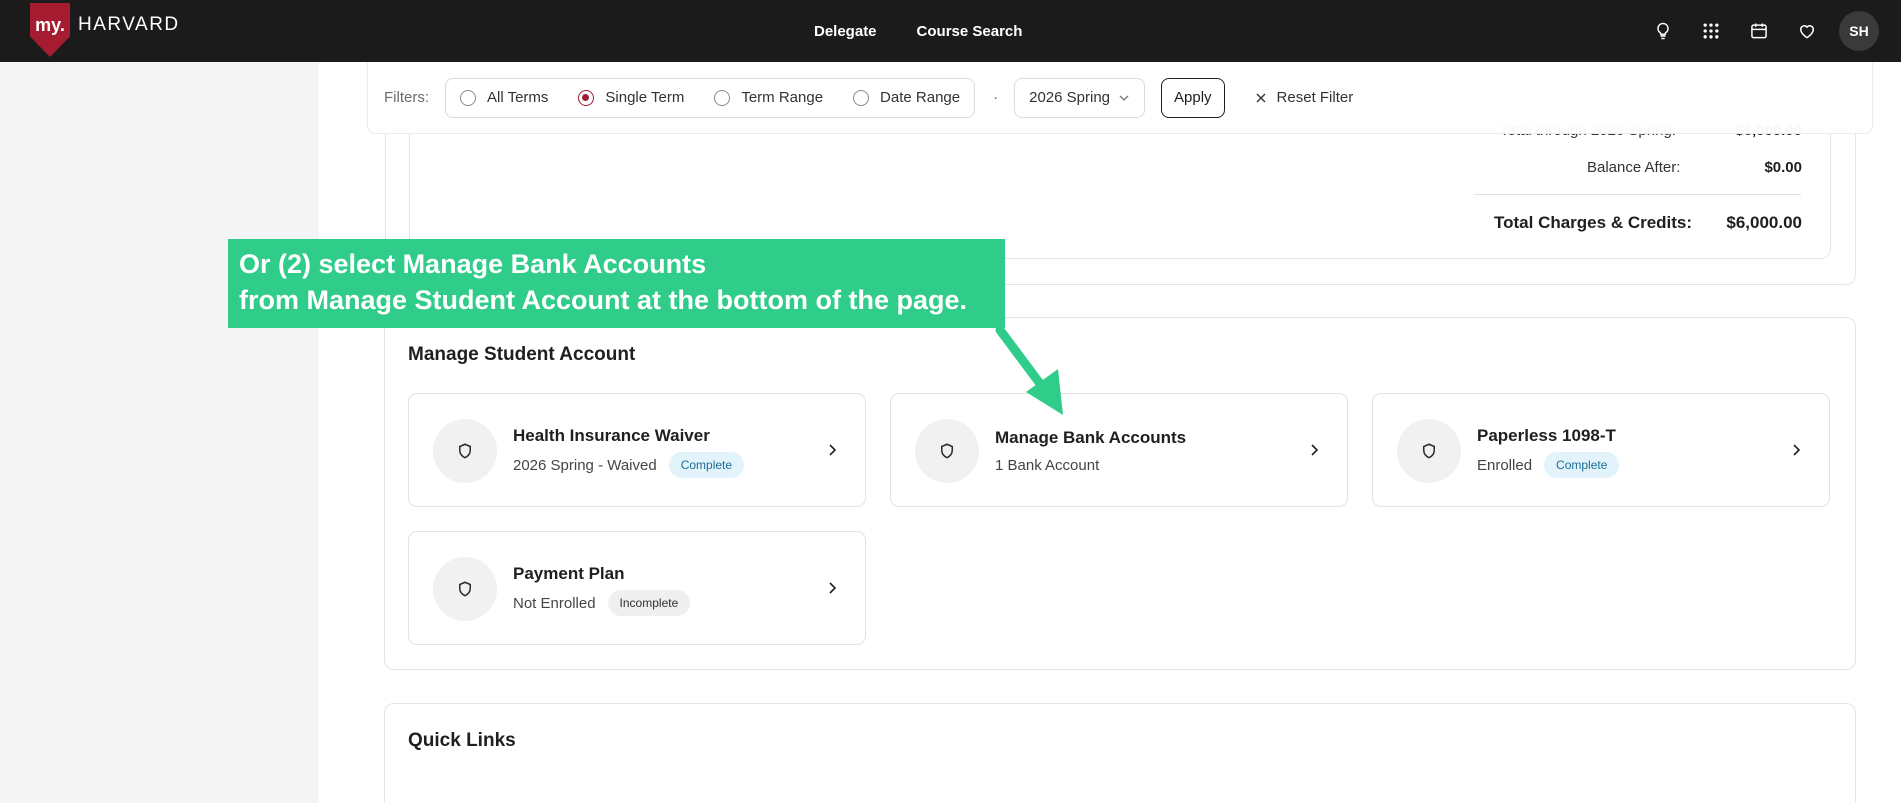 Image resolution: width=1901 pixels, height=803 pixels. Describe the element at coordinates (1091, 437) in the screenshot. I see `tile-title: Manage Bank Accounts` at that location.